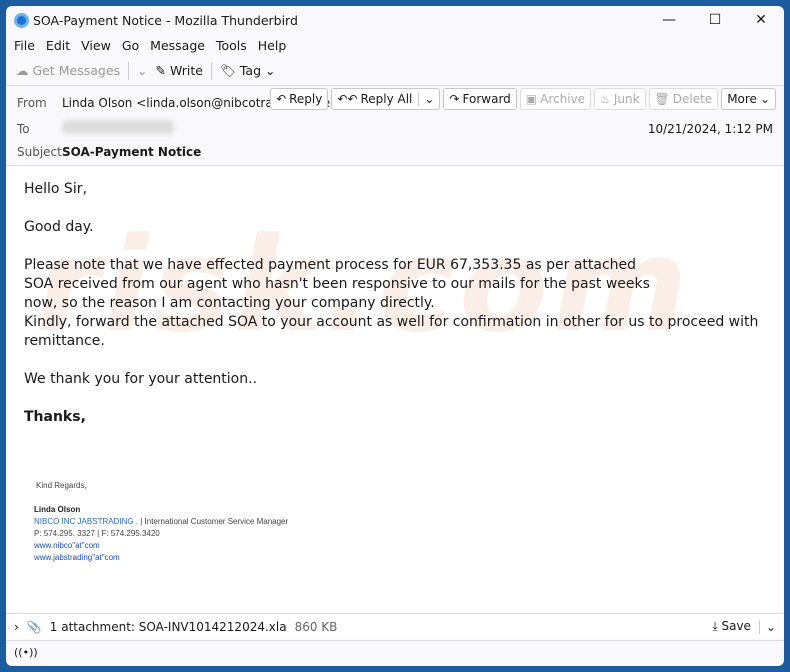 Image resolution: width=790 pixels, height=672 pixels. I want to click on attachment-name: 1 attachment: SOA-INV1014212024.xla, so click(168, 627).